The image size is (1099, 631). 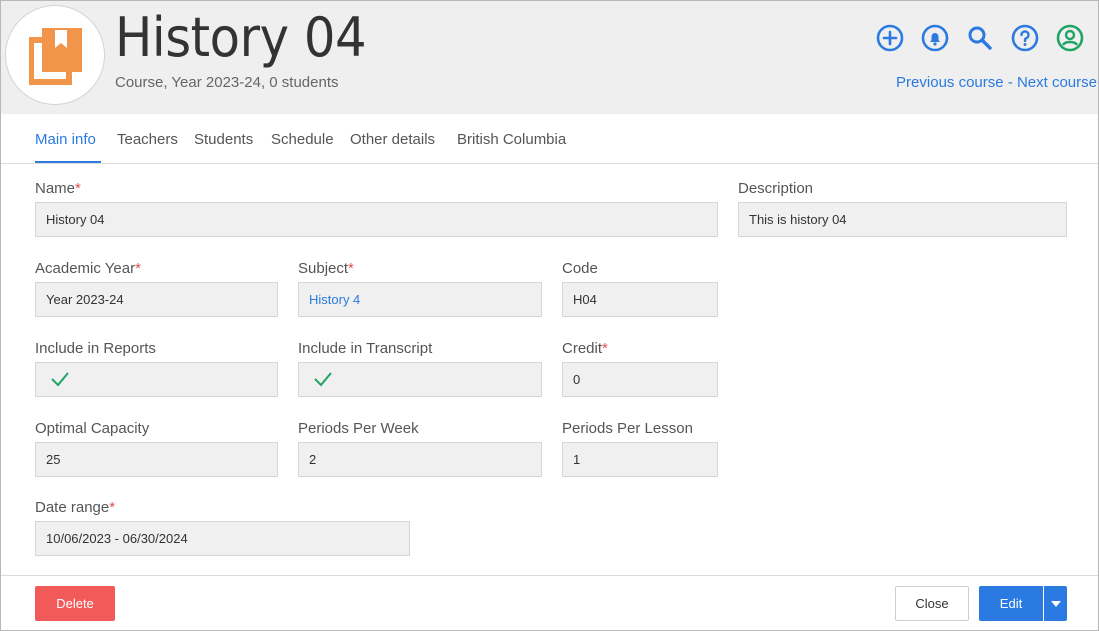 I want to click on include-reports-checkbox, so click(x=156, y=379).